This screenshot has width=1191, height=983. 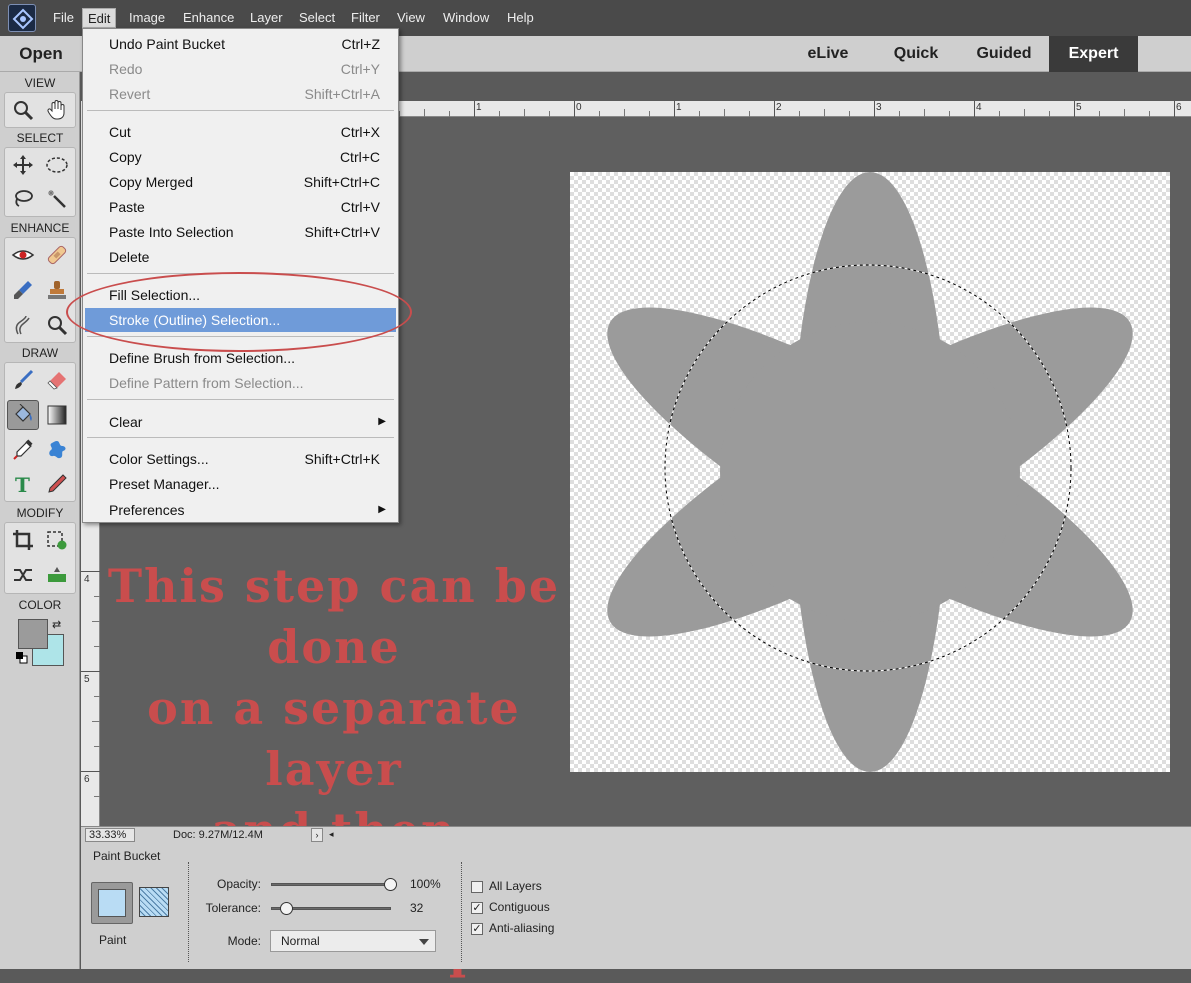 What do you see at coordinates (208, 18) in the screenshot?
I see `menu-enhance: Enhance` at bounding box center [208, 18].